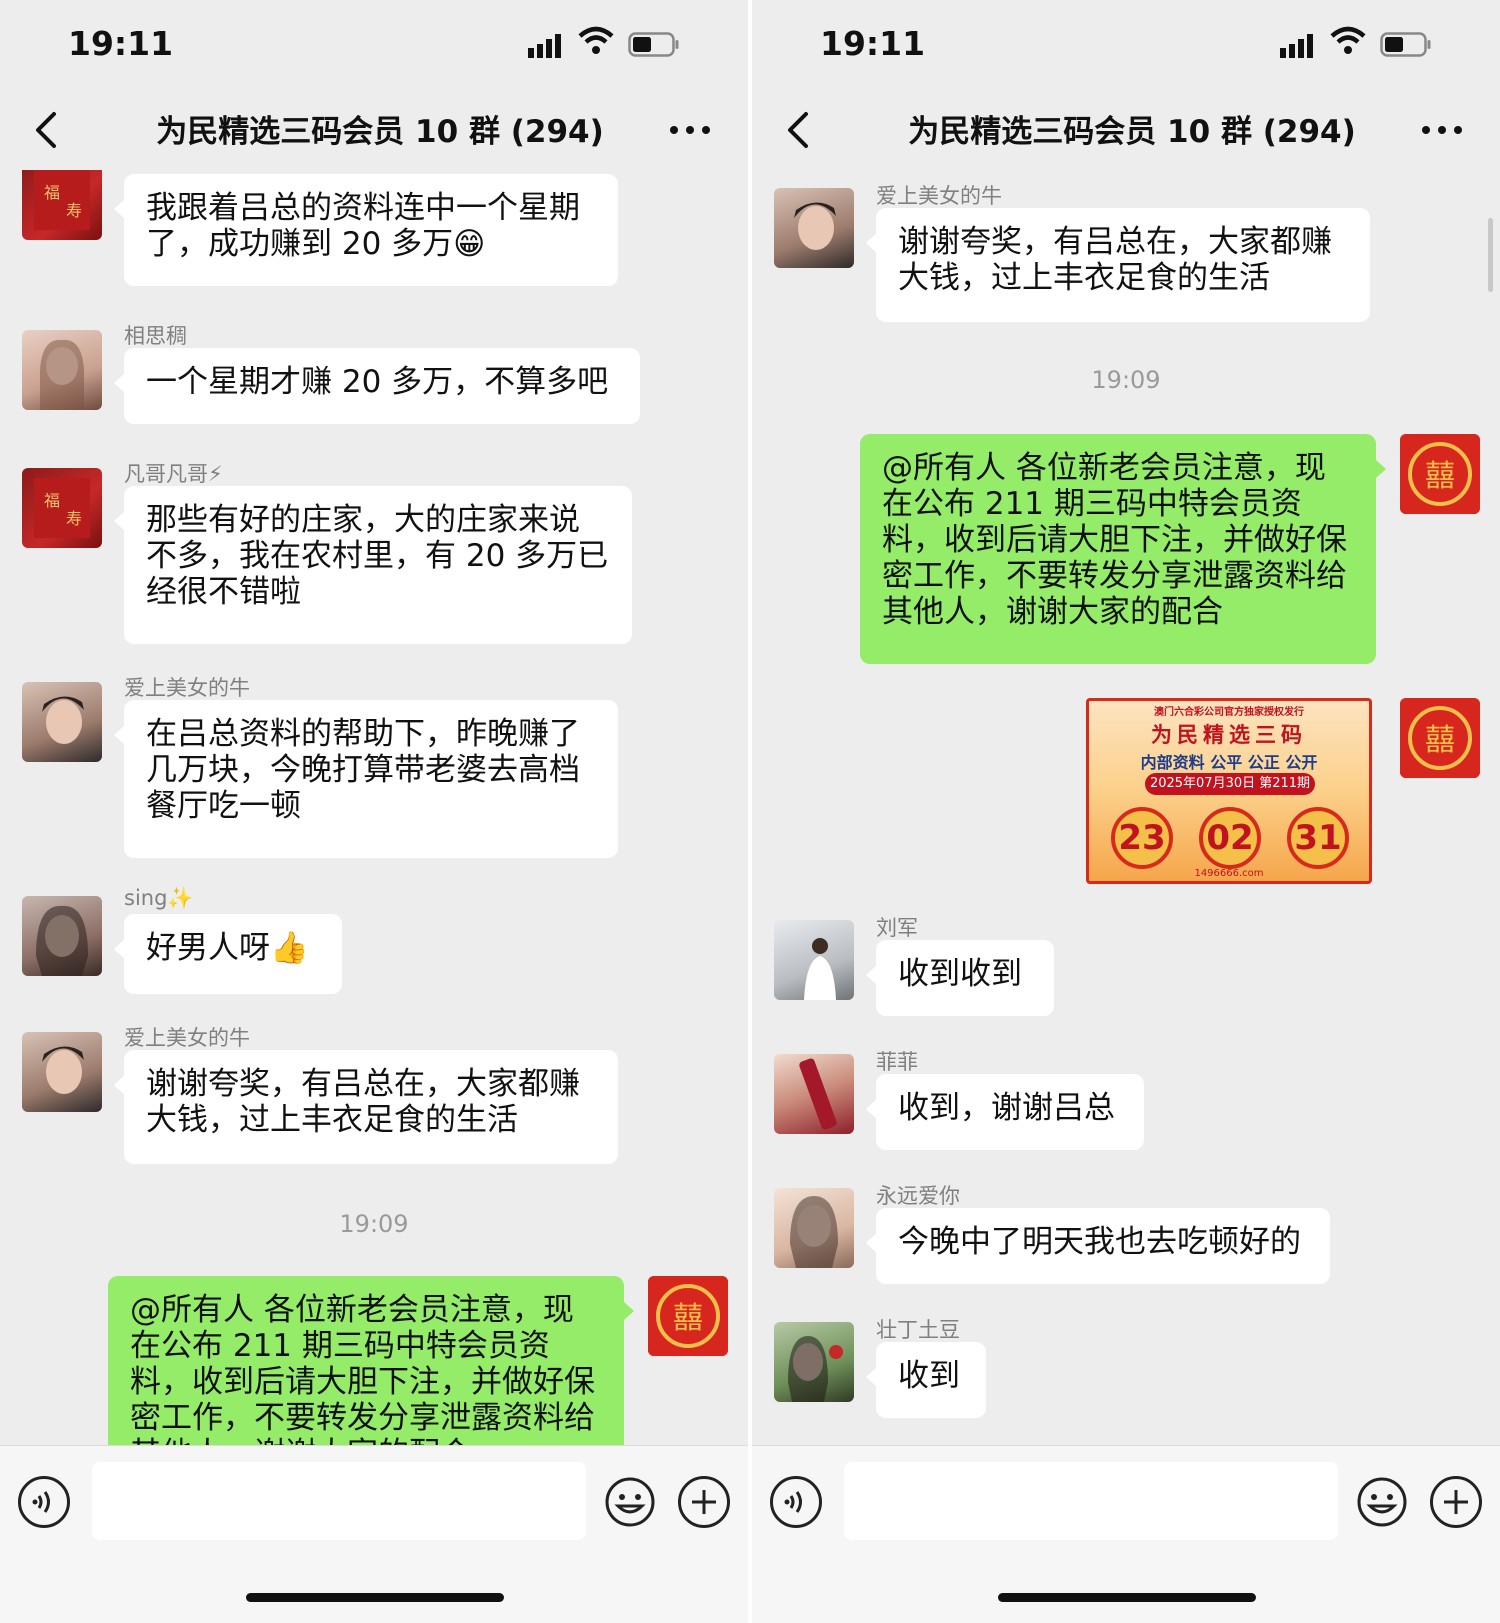 The image size is (1500, 1623). Describe the element at coordinates (1142, 838) in the screenshot. I see `number-ball: 23` at that location.